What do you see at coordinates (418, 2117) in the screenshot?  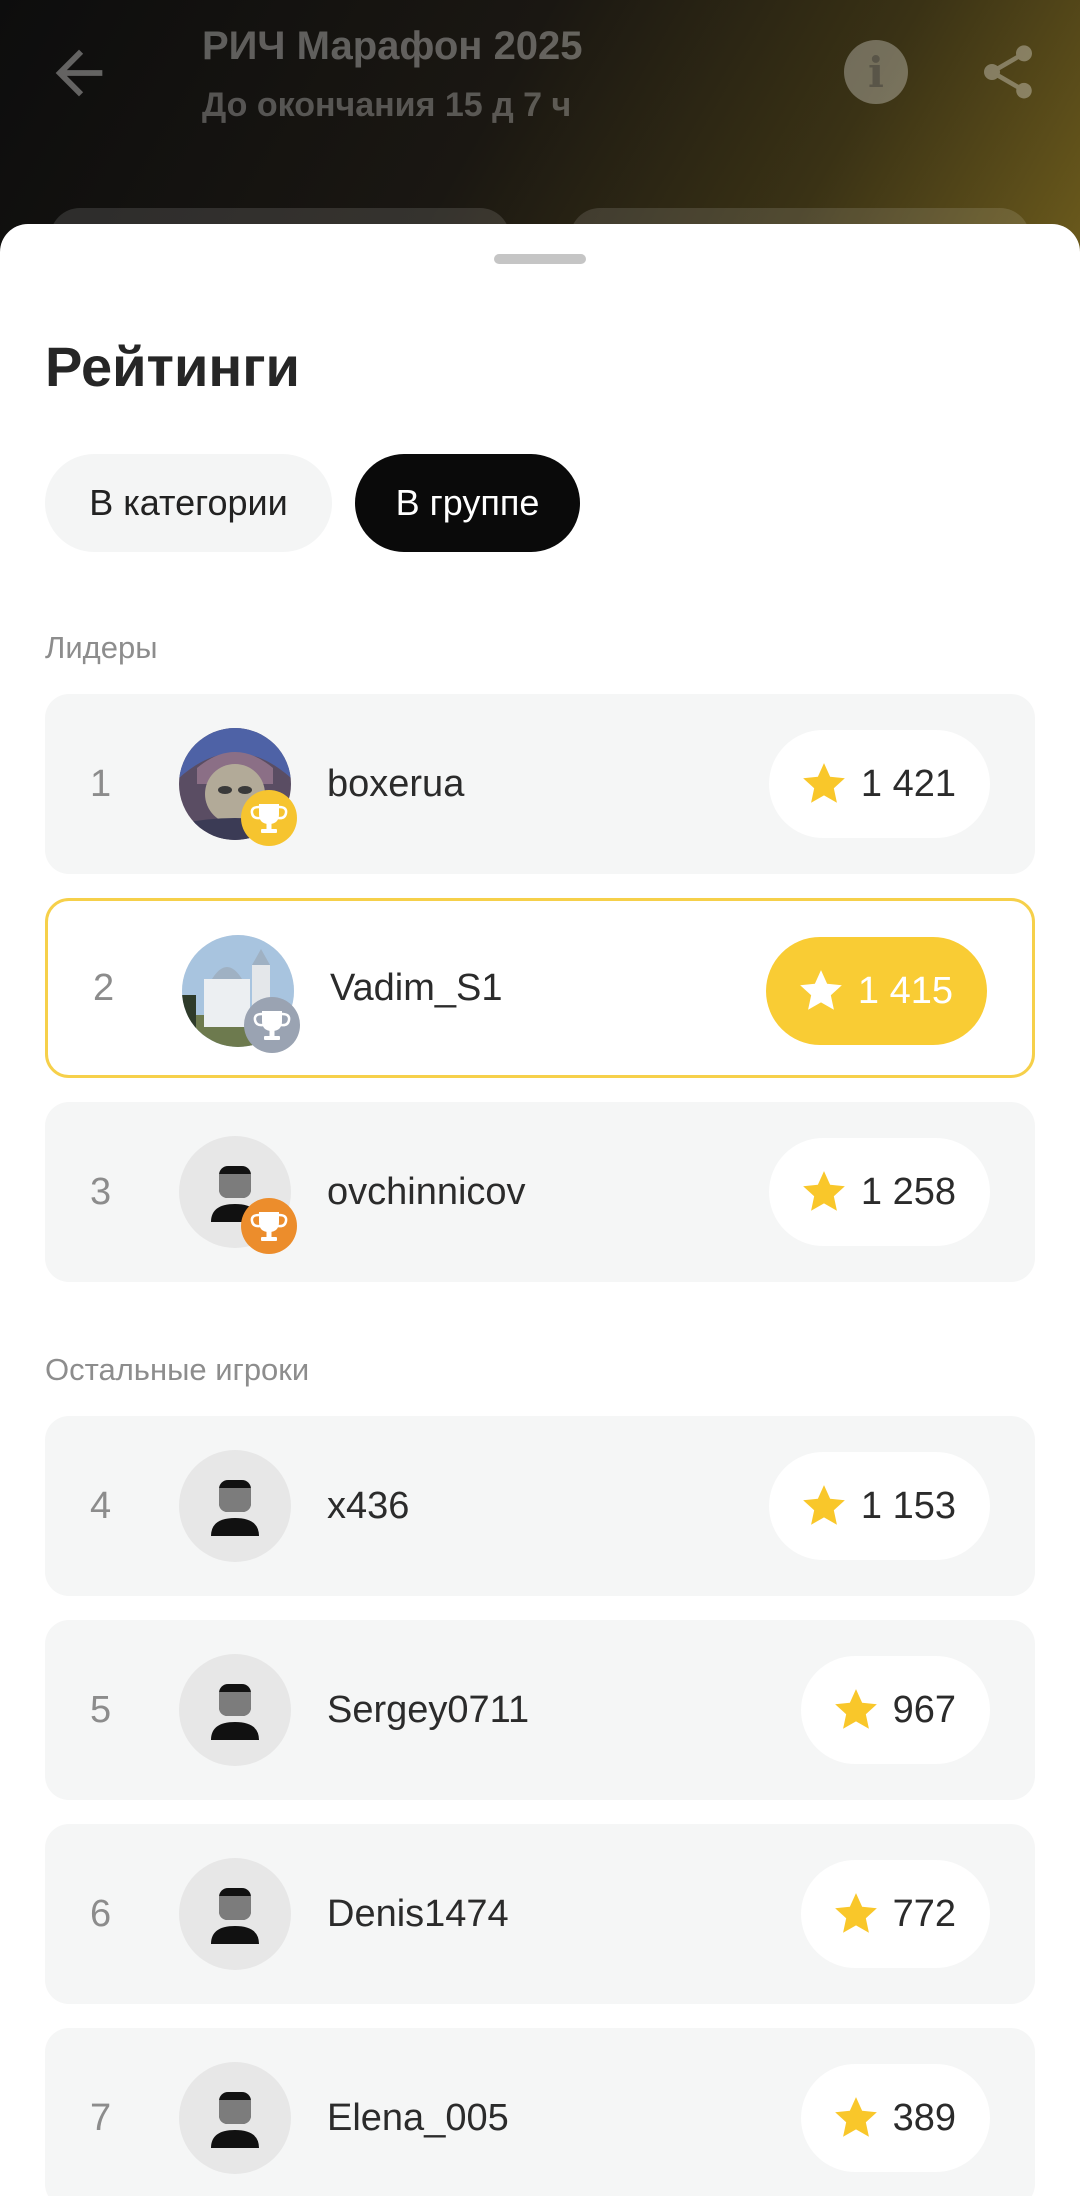 I see `player-name: Elena_005` at bounding box center [418, 2117].